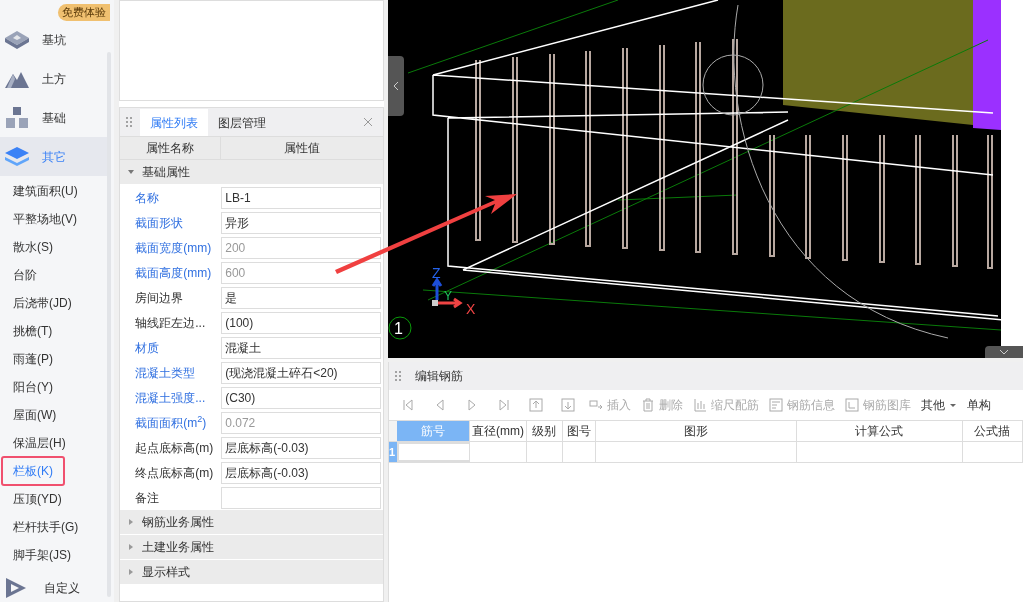 The image size is (1023, 602). What do you see at coordinates (33, 471) in the screenshot?
I see `sidebar-item: 栏板(K)` at bounding box center [33, 471].